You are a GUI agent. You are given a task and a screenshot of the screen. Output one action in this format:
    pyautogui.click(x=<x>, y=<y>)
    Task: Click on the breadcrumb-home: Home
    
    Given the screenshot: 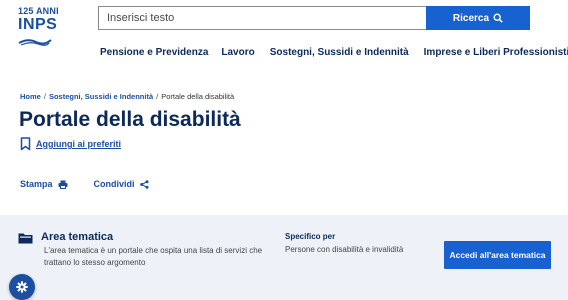 What is the action you would take?
    pyautogui.click(x=30, y=96)
    